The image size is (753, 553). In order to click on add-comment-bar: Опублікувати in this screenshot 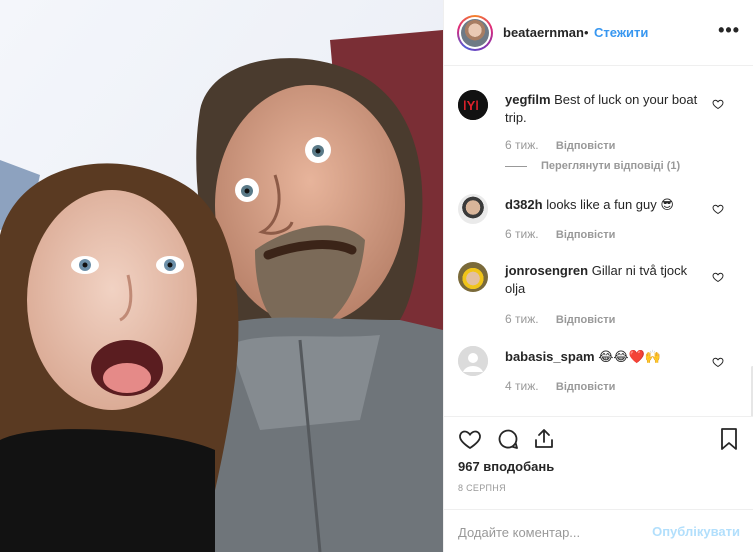, I will do `click(598, 531)`.